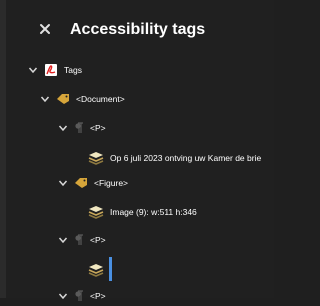 This screenshot has width=320, height=306. I want to click on tree-node-document: <Document>, so click(82, 99).